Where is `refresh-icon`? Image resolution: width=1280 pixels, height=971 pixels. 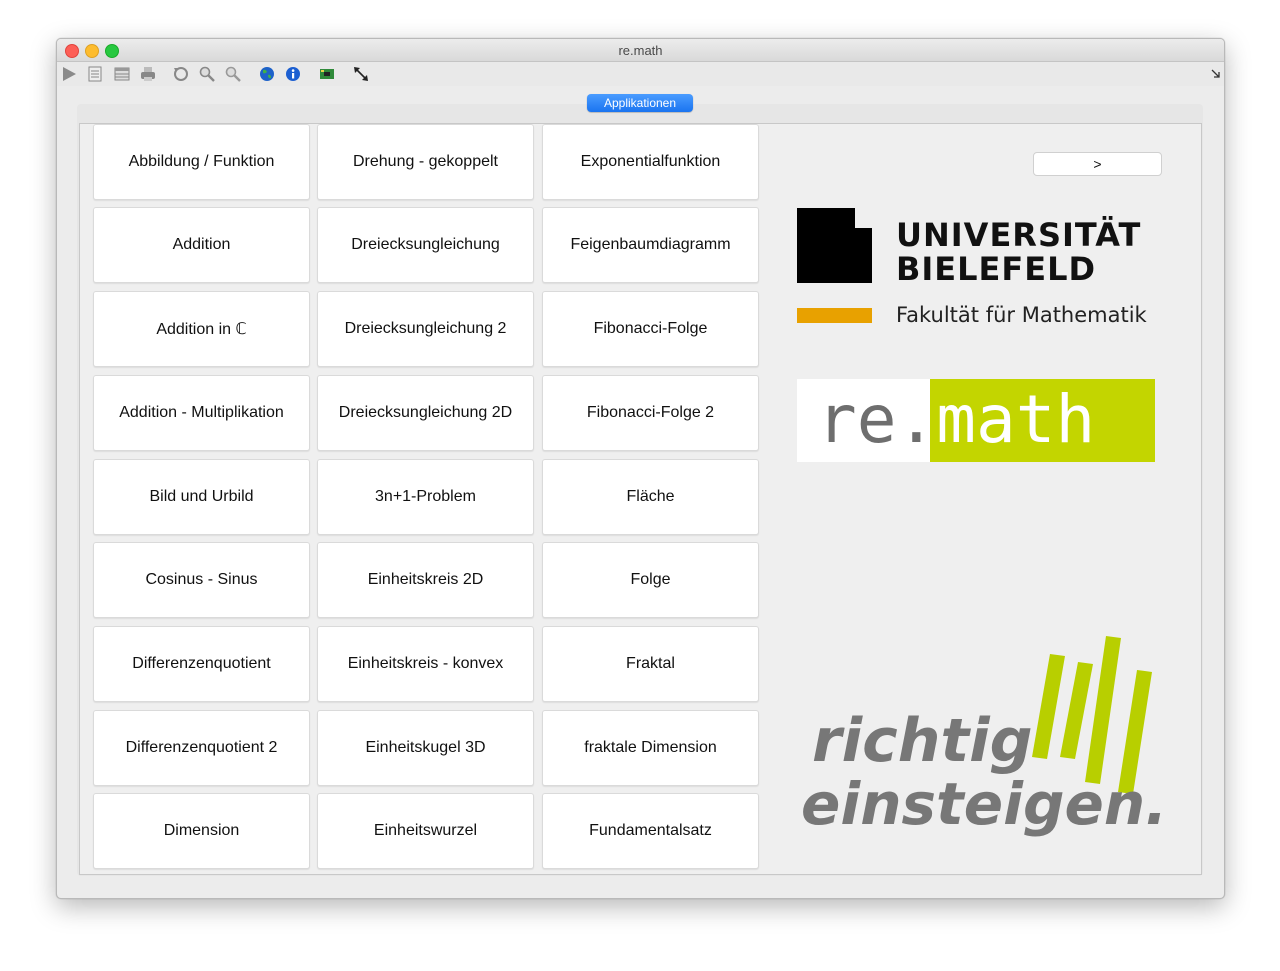
refresh-icon is located at coordinates (181, 74).